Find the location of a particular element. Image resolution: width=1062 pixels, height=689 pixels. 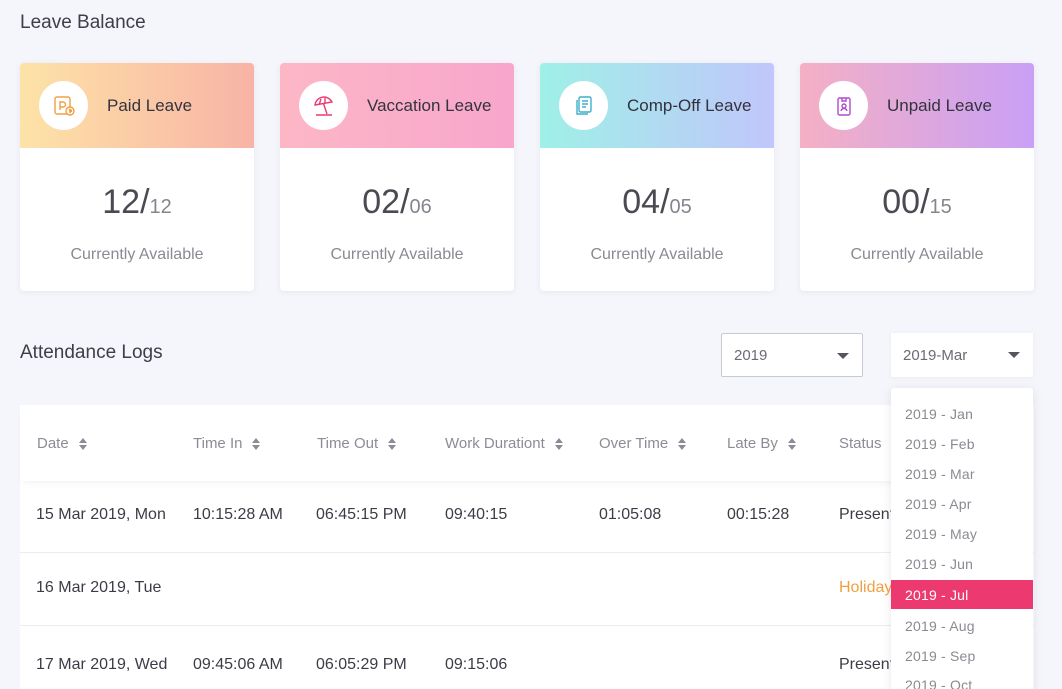

card-label: Vaccation Leave is located at coordinates (429, 105).